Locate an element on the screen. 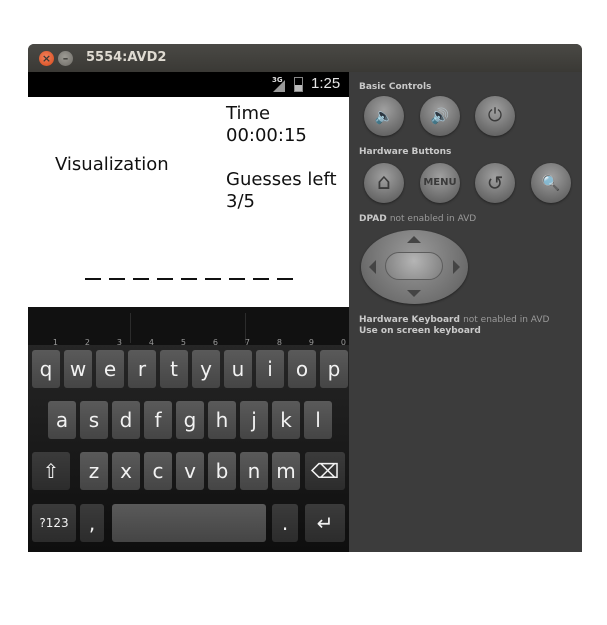  key-d: d is located at coordinates (126, 420).